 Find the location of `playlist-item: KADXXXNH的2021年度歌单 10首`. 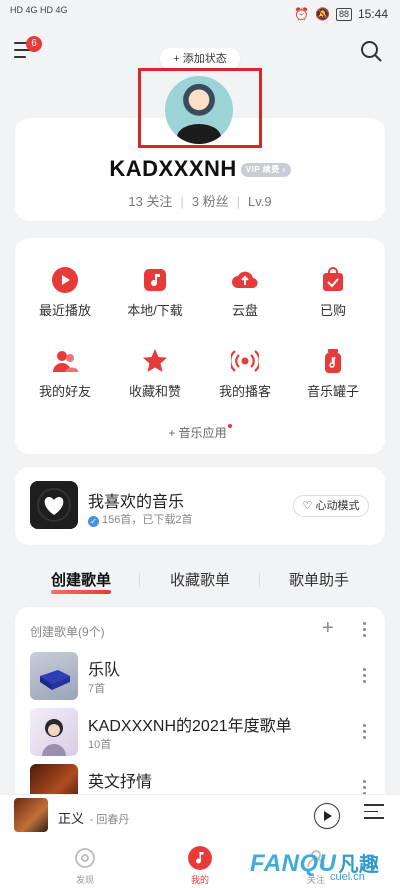

playlist-item: KADXXXNH的2021年度歌单 10首 is located at coordinates (200, 732).